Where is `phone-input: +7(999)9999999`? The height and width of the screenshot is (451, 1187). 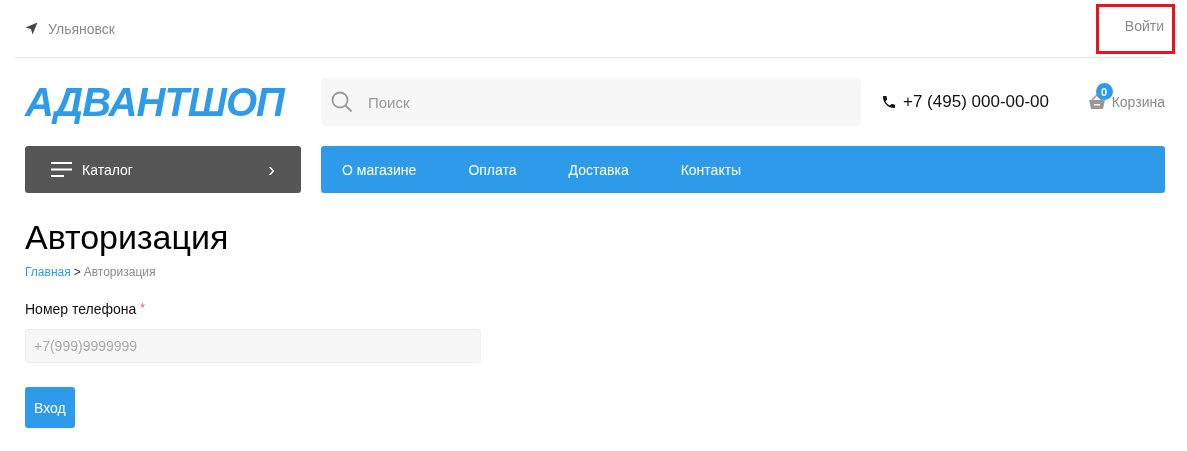 phone-input: +7(999)9999999 is located at coordinates (253, 346).